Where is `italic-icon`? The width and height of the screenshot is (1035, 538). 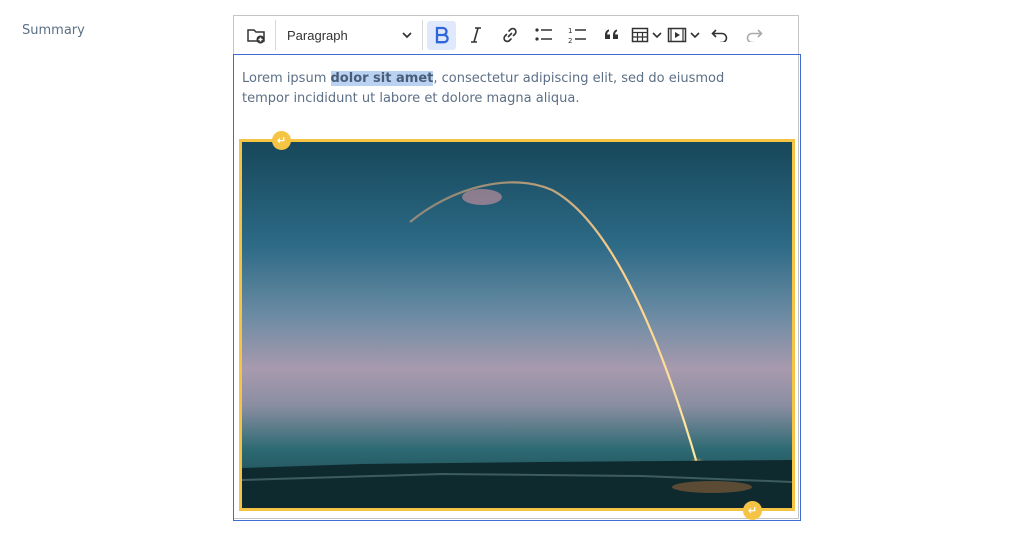 italic-icon is located at coordinates (475, 35).